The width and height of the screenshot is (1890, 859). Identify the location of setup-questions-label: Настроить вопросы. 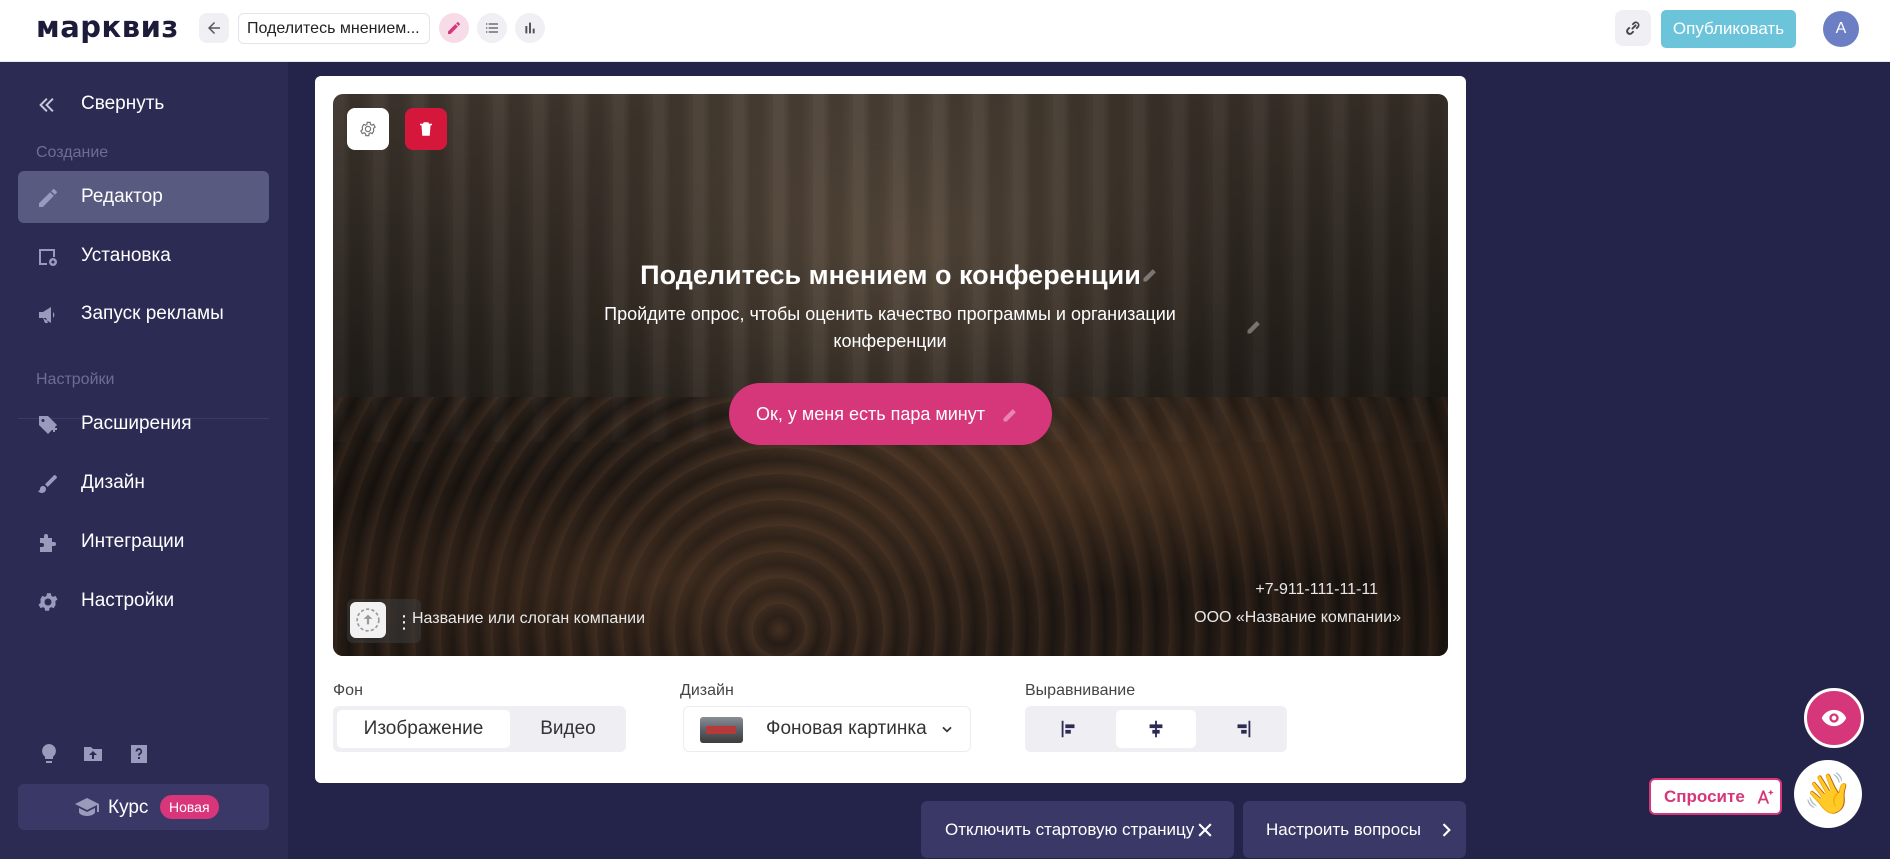
(1343, 829).